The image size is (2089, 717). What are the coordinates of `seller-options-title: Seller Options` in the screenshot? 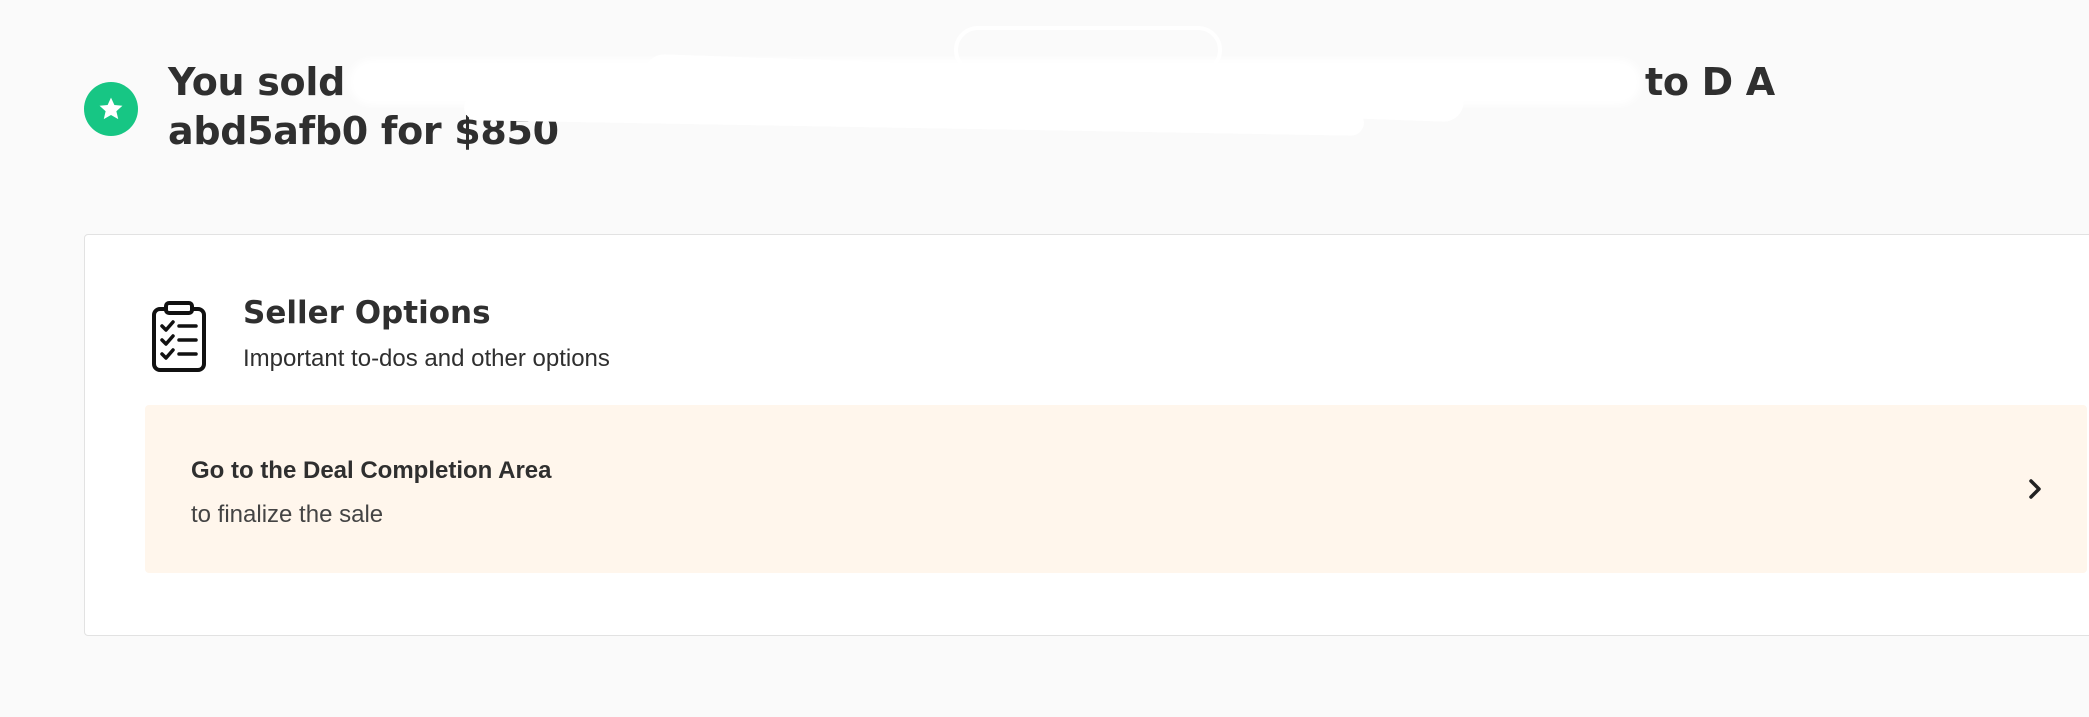 It's located at (367, 313).